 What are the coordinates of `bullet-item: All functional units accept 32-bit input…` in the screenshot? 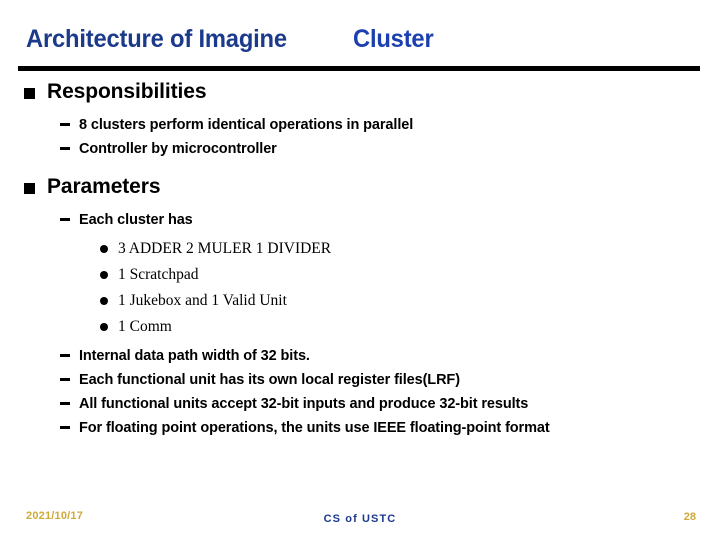 It's located at (360, 404).